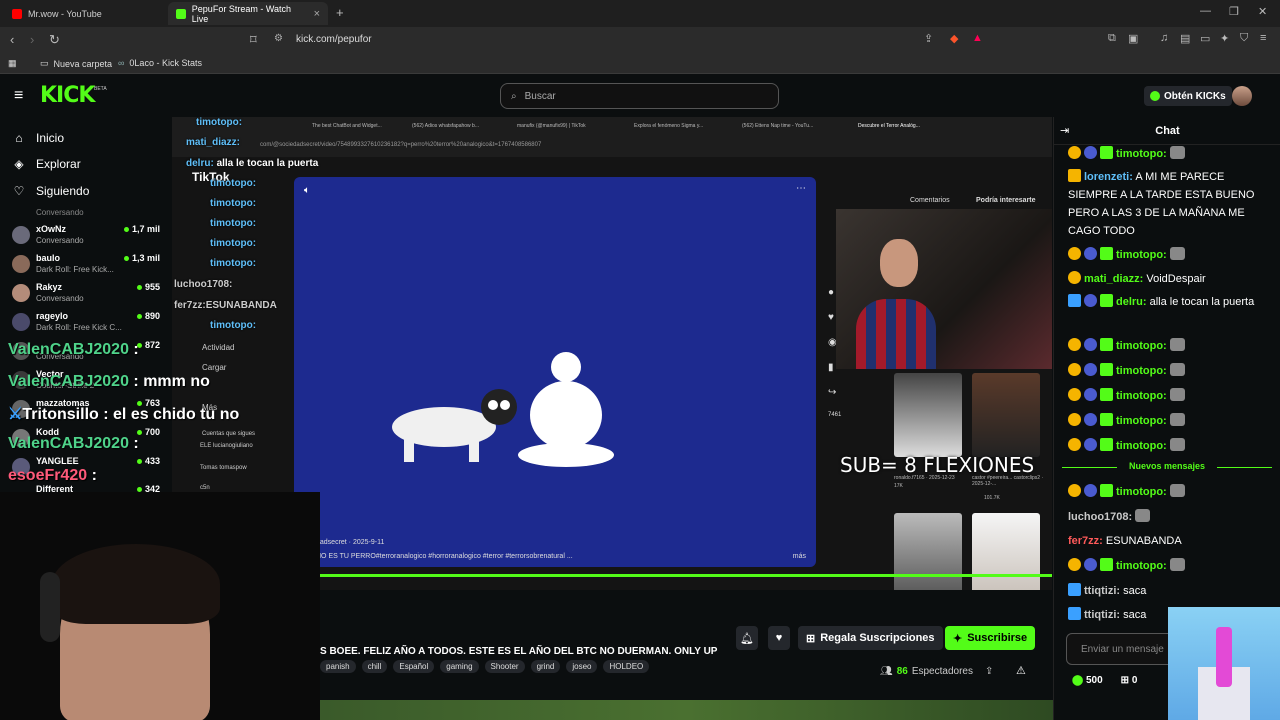 Image resolution: width=1280 pixels, height=720 pixels. What do you see at coordinates (1113, 279) in the screenshot?
I see `chat-username: mati_diazz:` at bounding box center [1113, 279].